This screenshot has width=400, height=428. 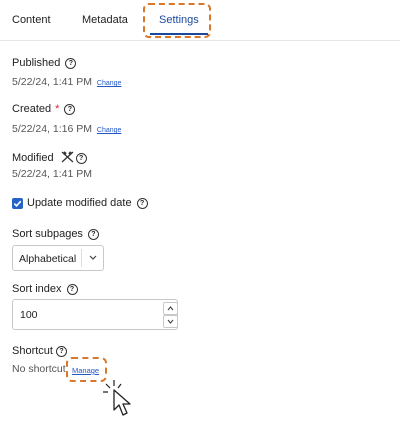 I want to click on sort-subpages-field: Sort subpages?, so click(x=55, y=234).